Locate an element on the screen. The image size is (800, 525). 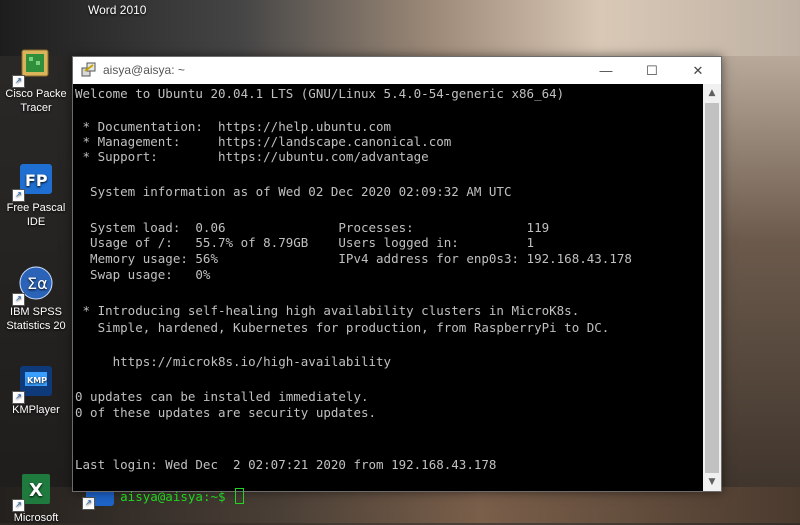
free-pascal-icon: FP ↗ is located at coordinates (34, 181).